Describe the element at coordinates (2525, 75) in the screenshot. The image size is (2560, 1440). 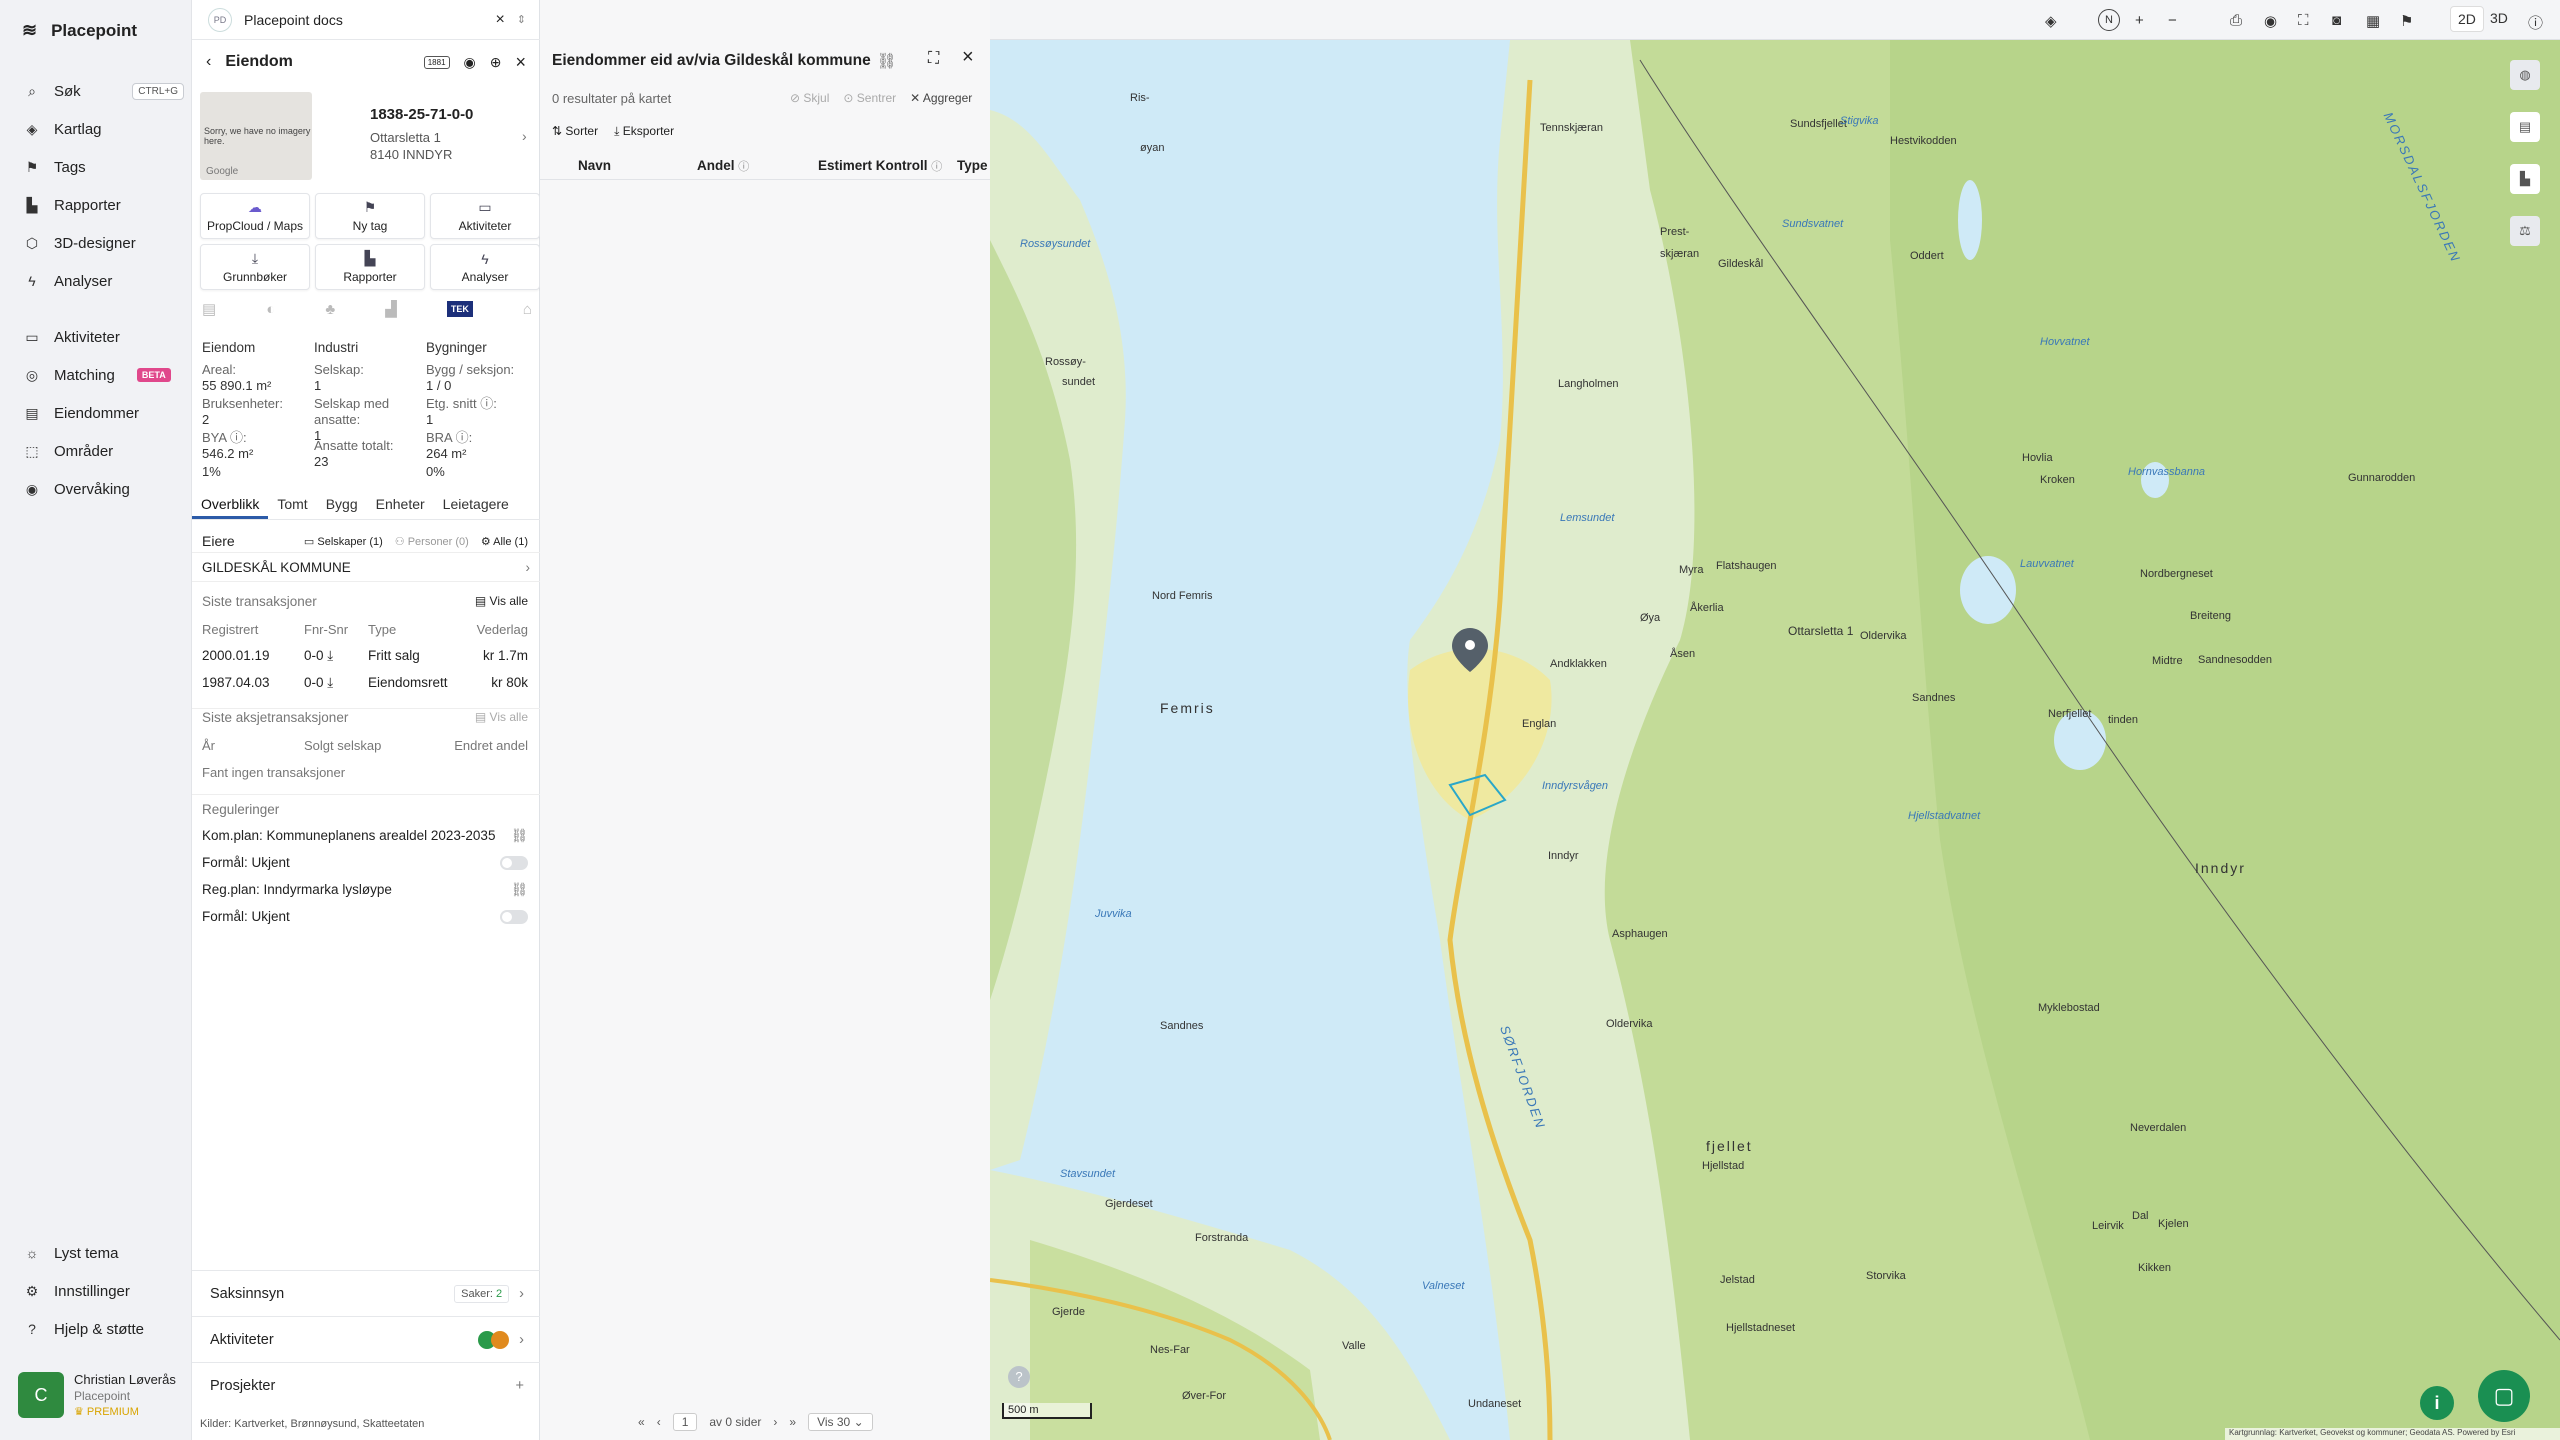
I see `basemap-icon: ◍` at that location.